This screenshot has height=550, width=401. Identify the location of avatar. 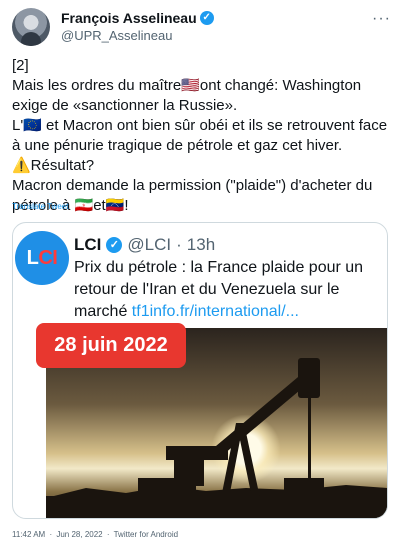
(31, 27).